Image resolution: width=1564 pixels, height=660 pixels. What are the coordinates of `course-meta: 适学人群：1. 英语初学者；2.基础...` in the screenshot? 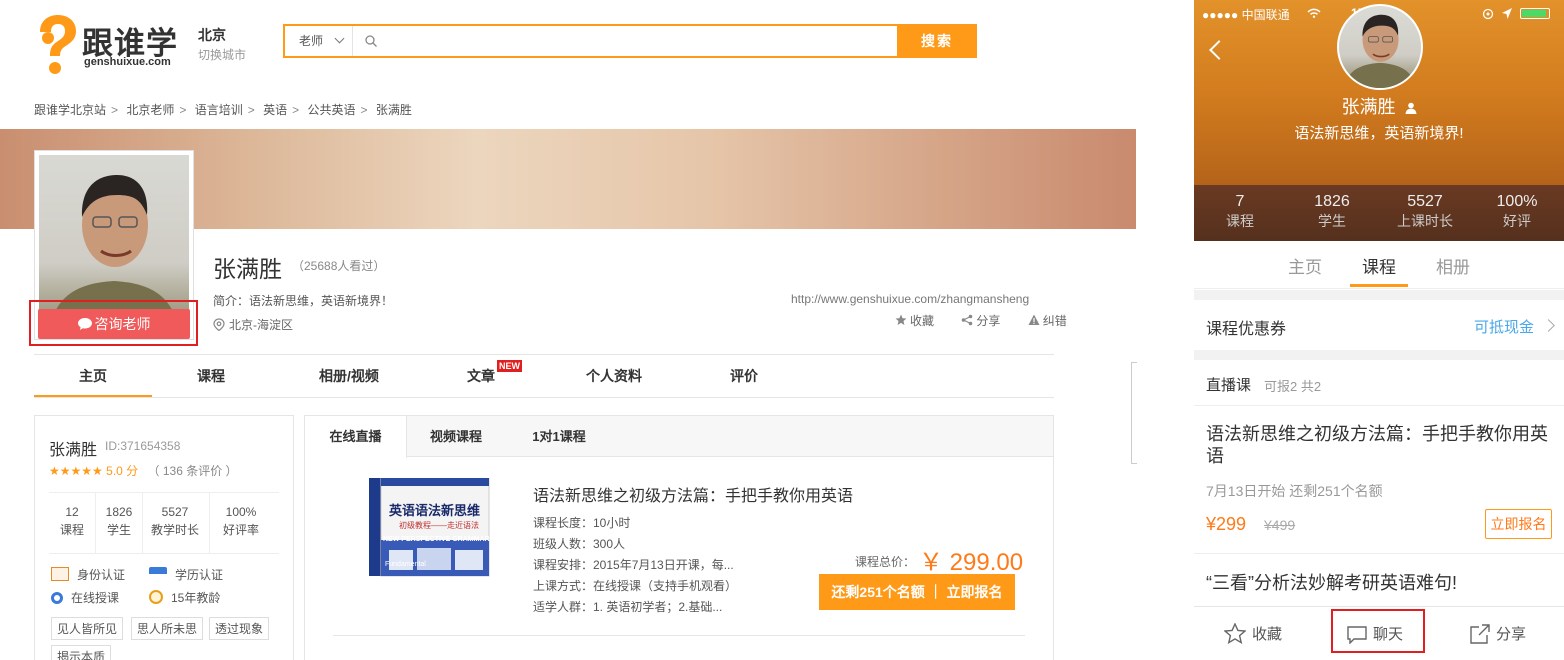 It's located at (628, 607).